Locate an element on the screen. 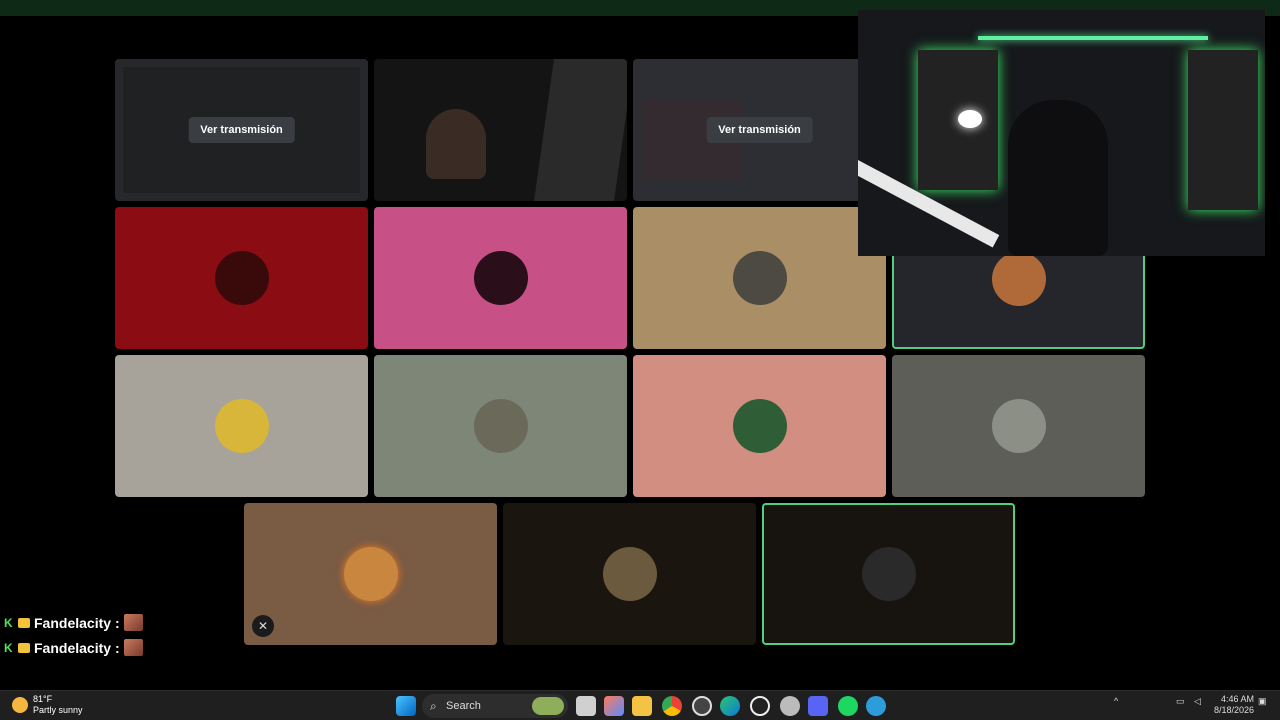  file-explorer-icon is located at coordinates (642, 706).